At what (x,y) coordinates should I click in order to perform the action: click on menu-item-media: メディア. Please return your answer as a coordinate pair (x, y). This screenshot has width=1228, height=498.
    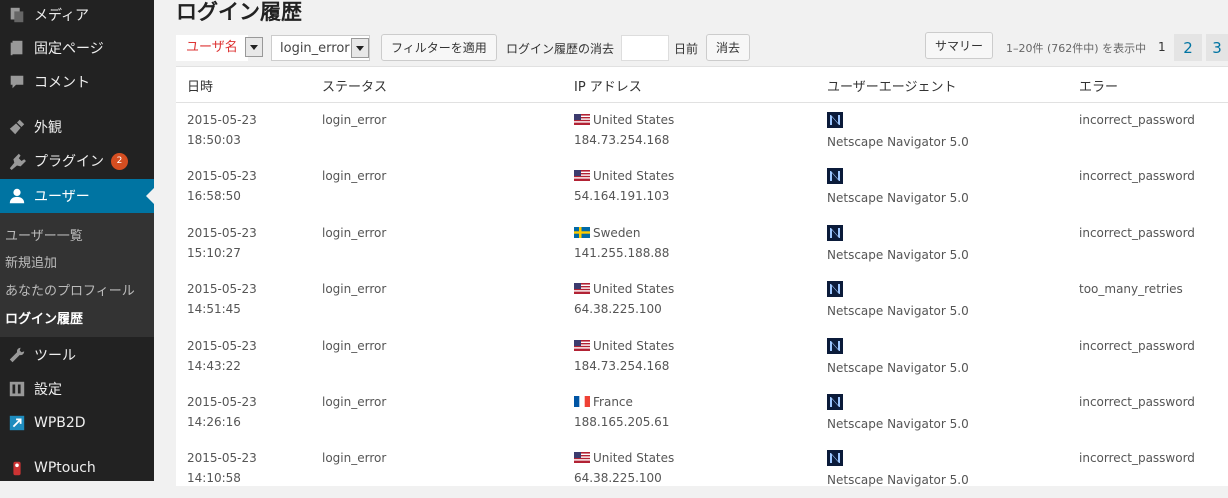
    Looking at the image, I should click on (77, 16).